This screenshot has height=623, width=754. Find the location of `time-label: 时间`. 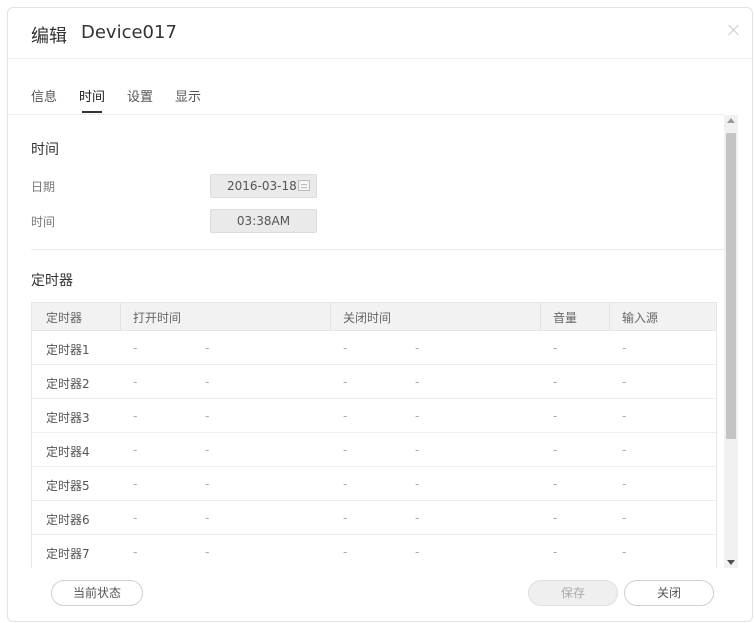

time-label: 时间 is located at coordinates (43, 222).